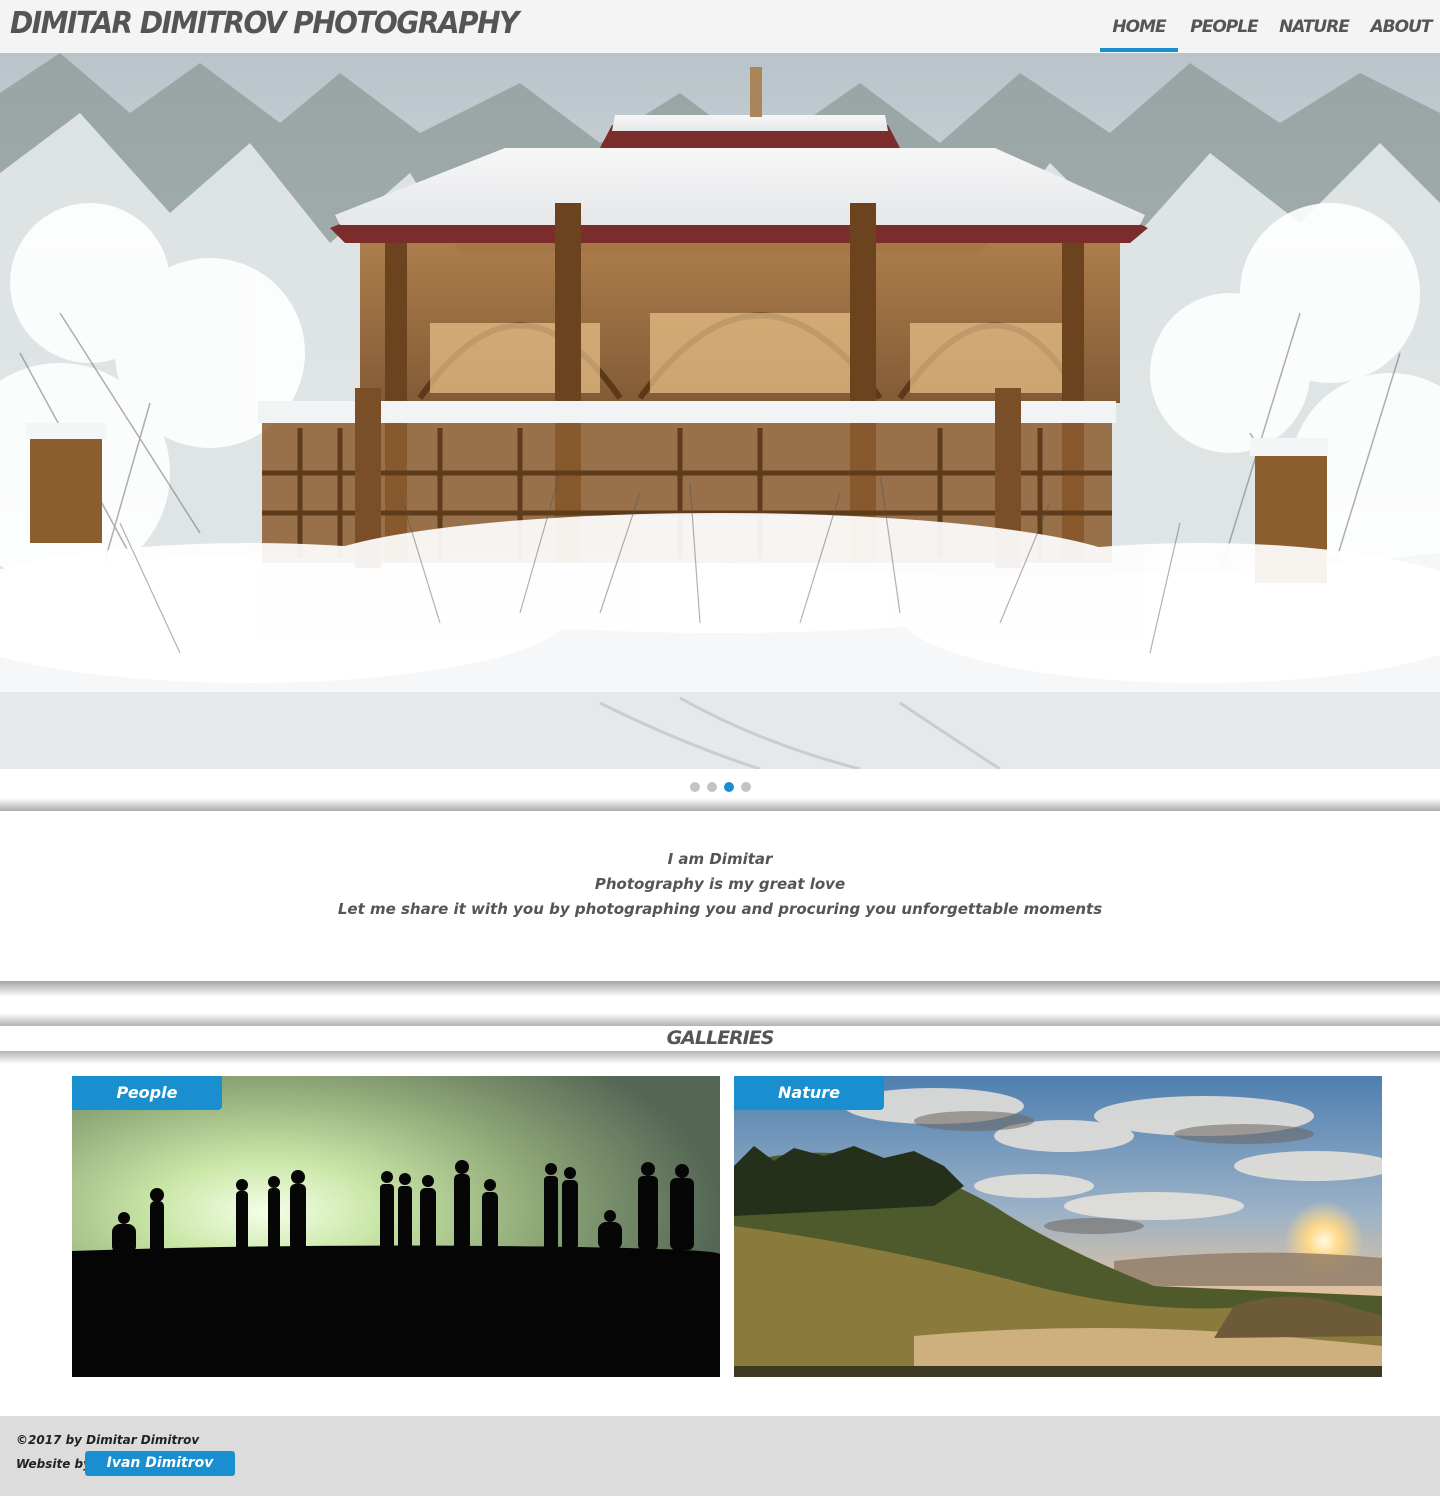 The width and height of the screenshot is (1440, 1496). Describe the element at coordinates (147, 1093) in the screenshot. I see `gallery-label-people: People` at that location.